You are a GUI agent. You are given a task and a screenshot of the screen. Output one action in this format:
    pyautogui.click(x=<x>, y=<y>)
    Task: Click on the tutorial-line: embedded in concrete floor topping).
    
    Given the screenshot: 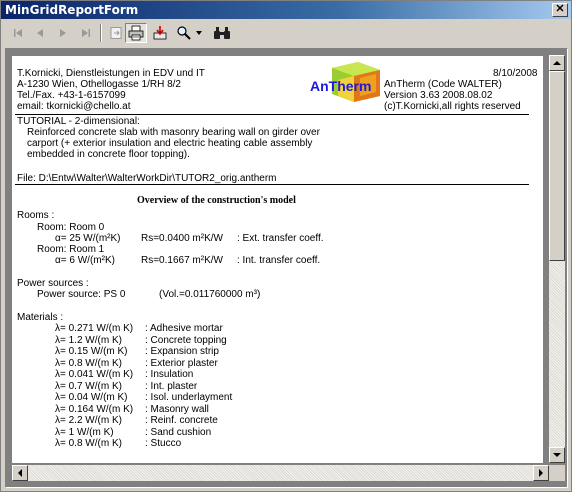 What is the action you would take?
    pyautogui.click(x=108, y=154)
    